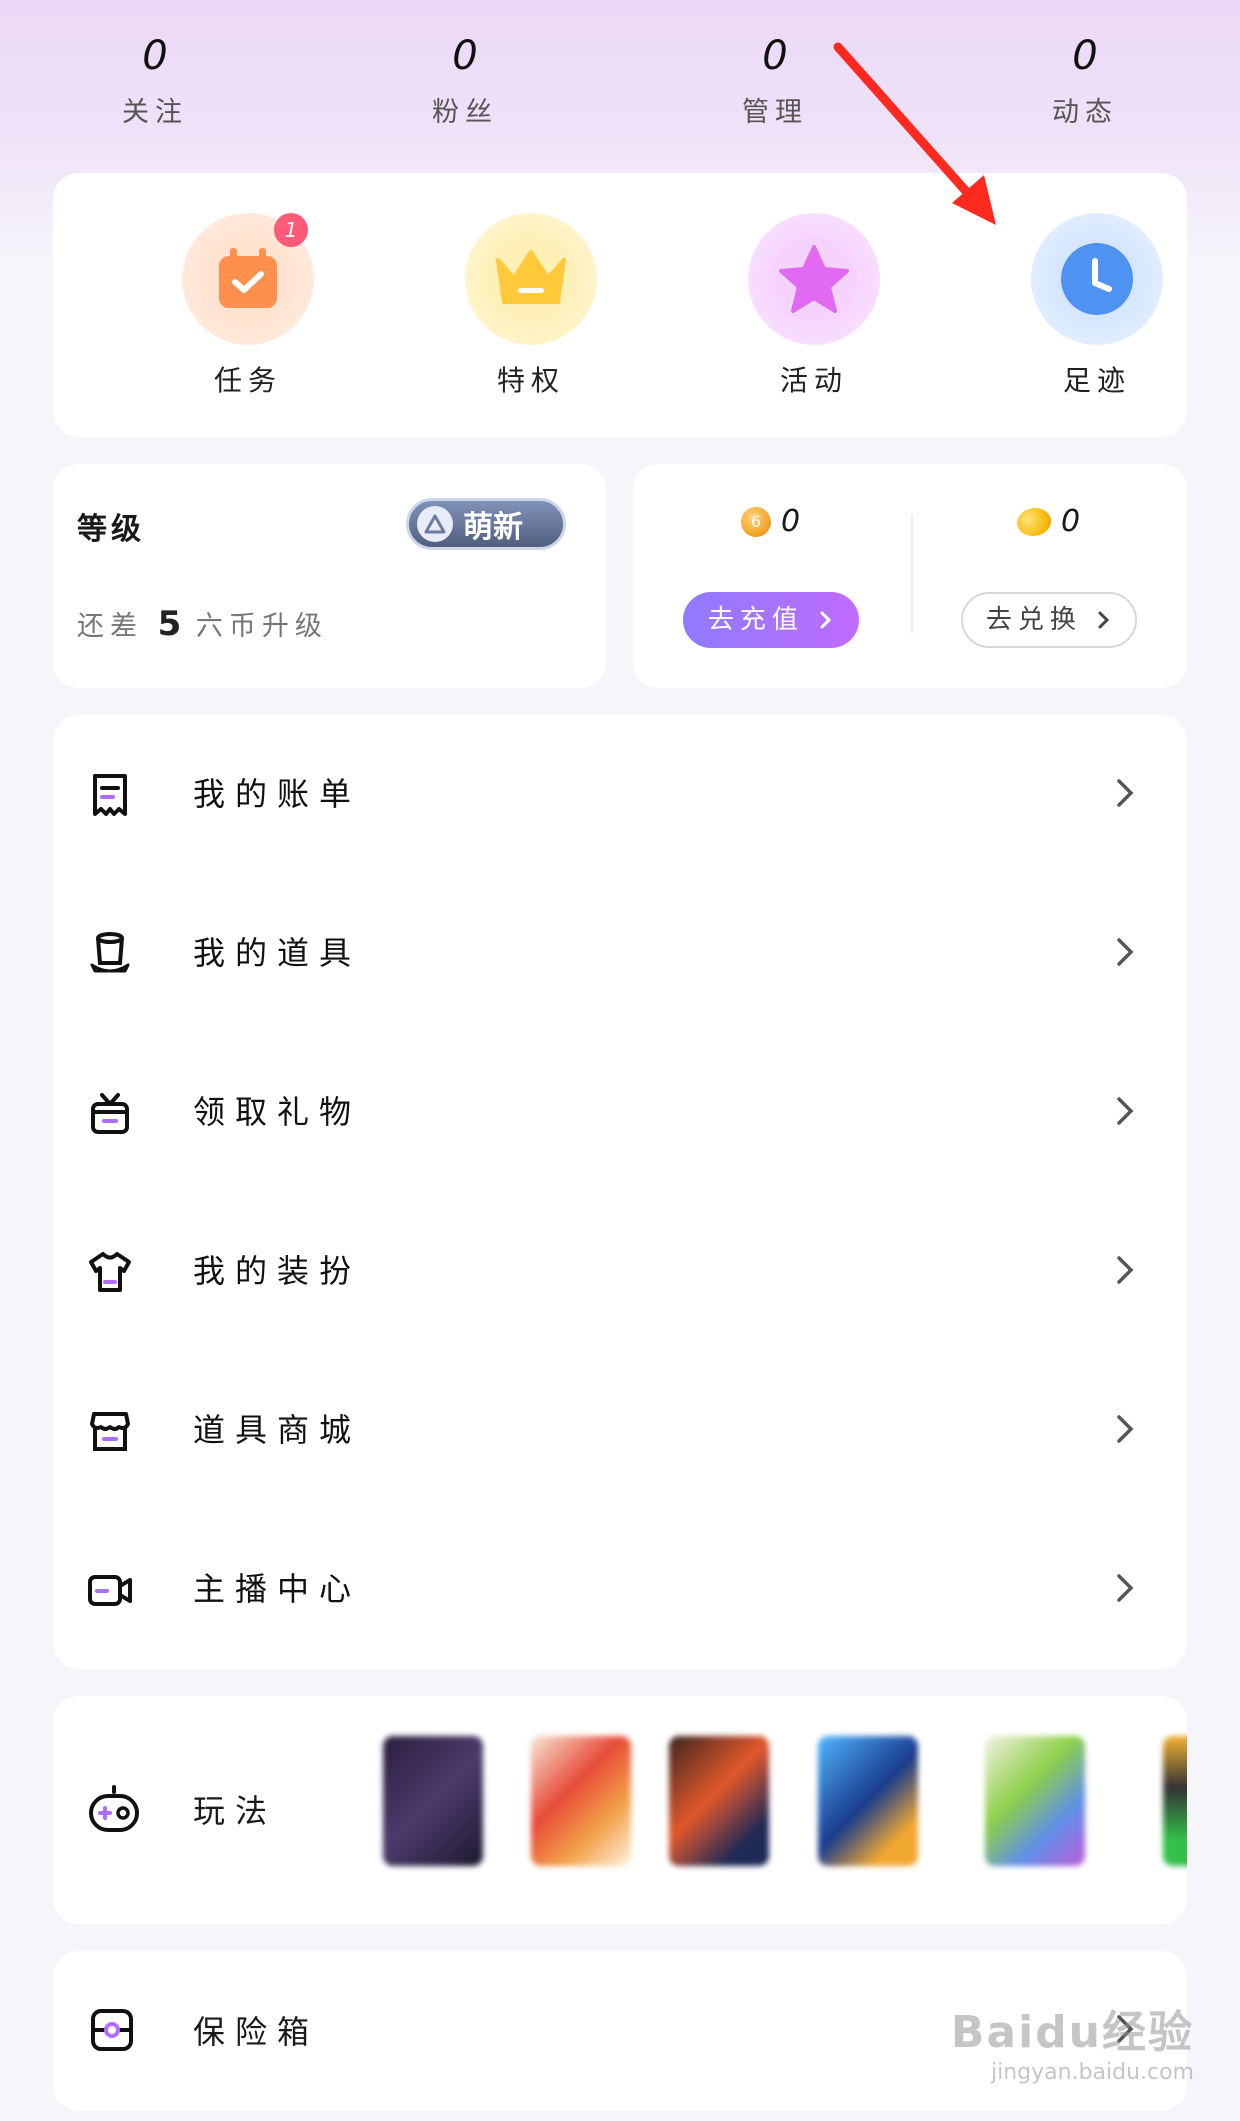  Describe the element at coordinates (110, 795) in the screenshot. I see `receipt-icon` at that location.